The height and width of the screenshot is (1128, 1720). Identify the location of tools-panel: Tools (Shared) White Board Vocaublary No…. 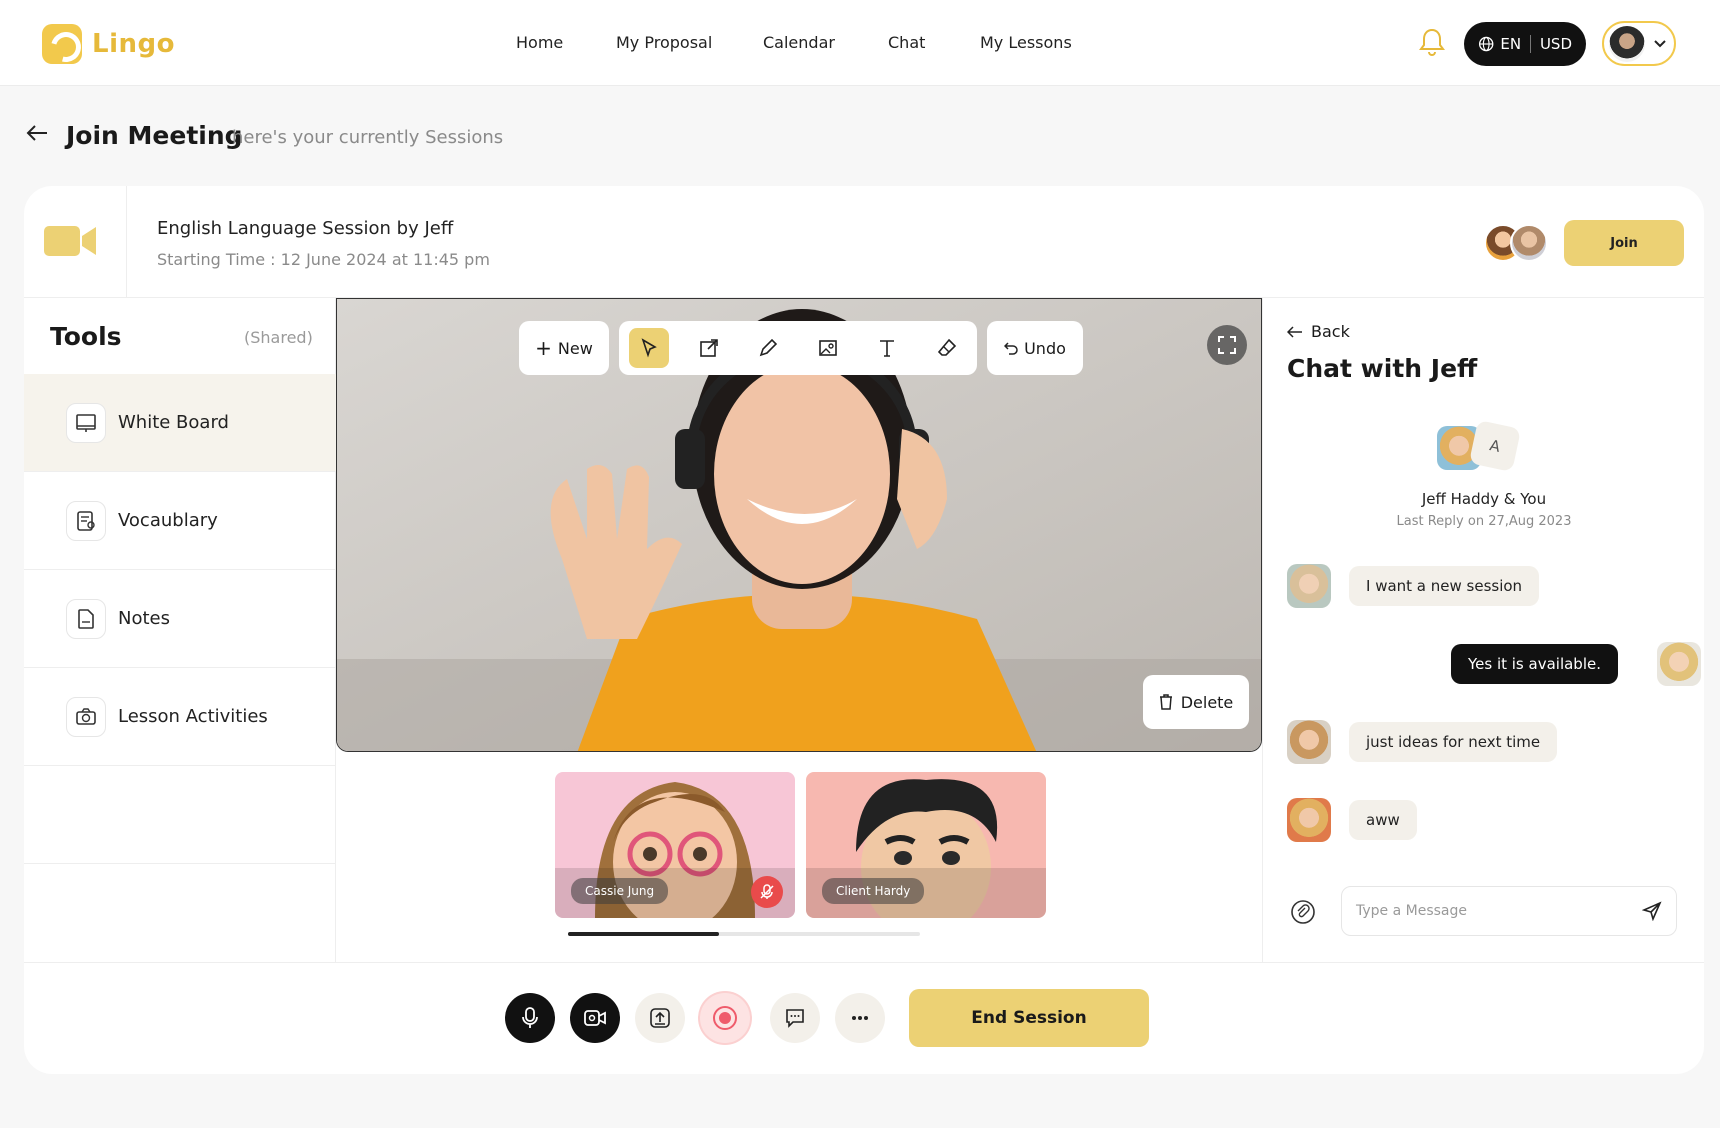
(180, 630).